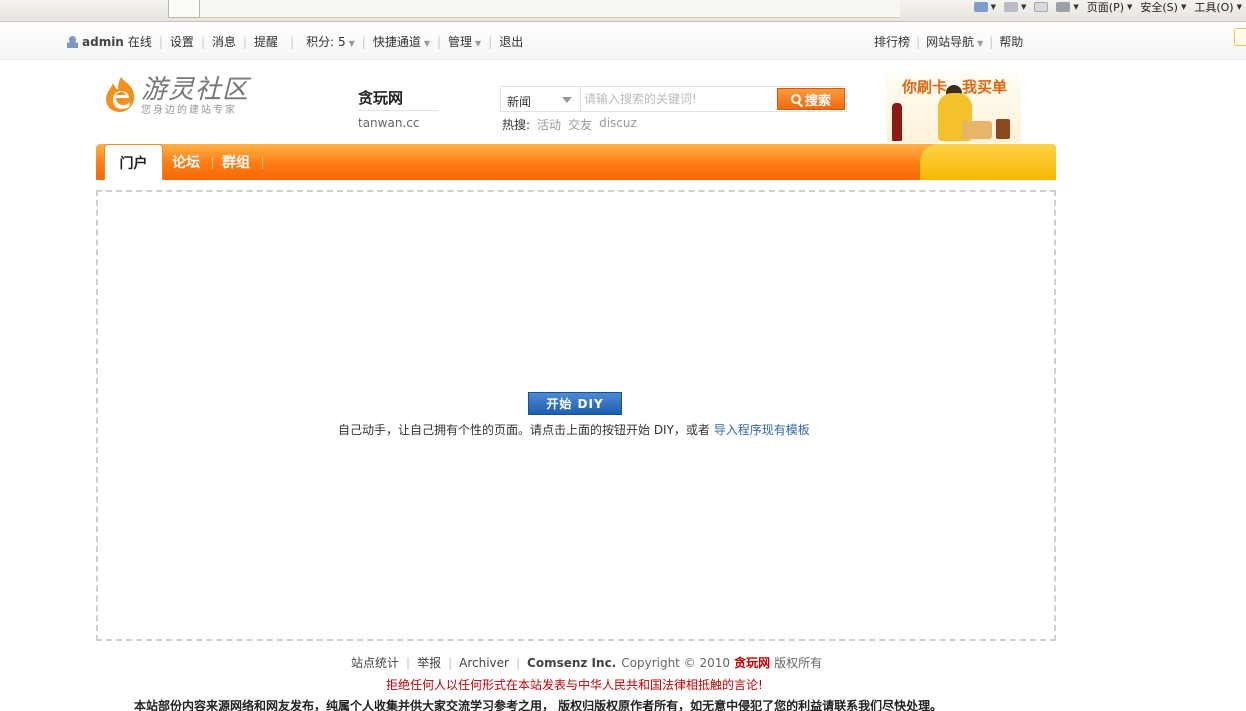  I want to click on comsenz-link: Comsenz Inc., so click(571, 663).